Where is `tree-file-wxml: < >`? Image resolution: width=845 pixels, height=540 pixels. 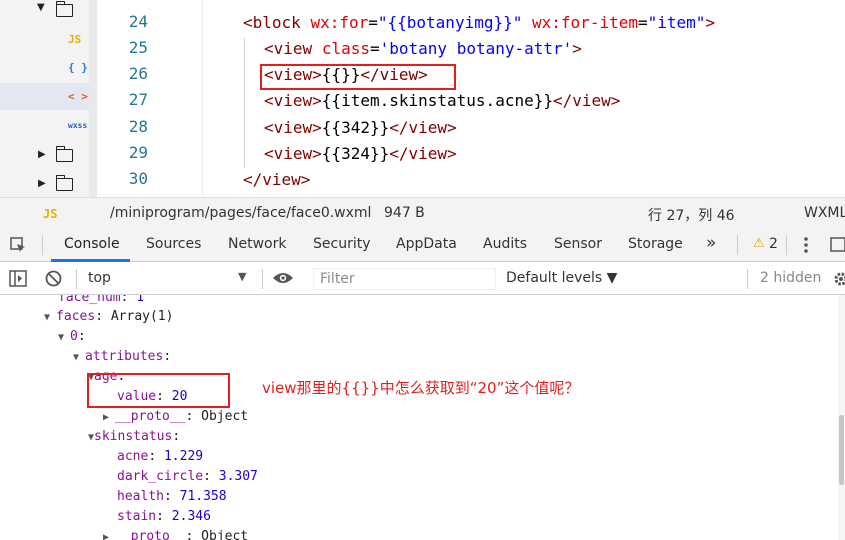
tree-file-wxml: < > is located at coordinates (48, 96).